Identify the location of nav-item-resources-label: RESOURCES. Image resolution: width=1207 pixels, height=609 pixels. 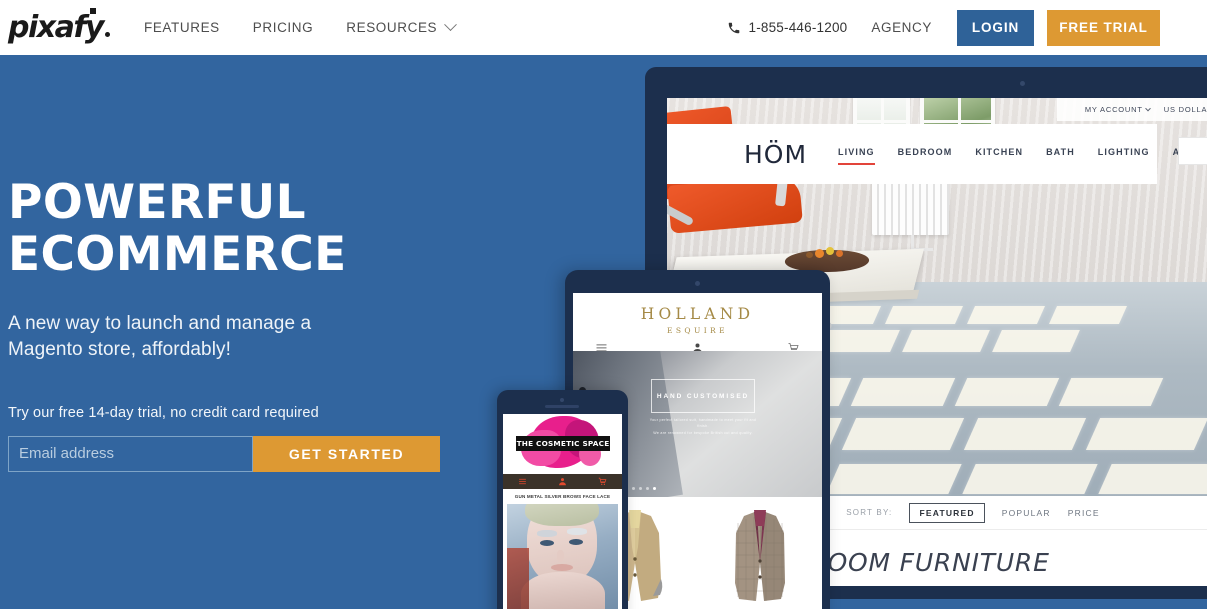
(392, 27).